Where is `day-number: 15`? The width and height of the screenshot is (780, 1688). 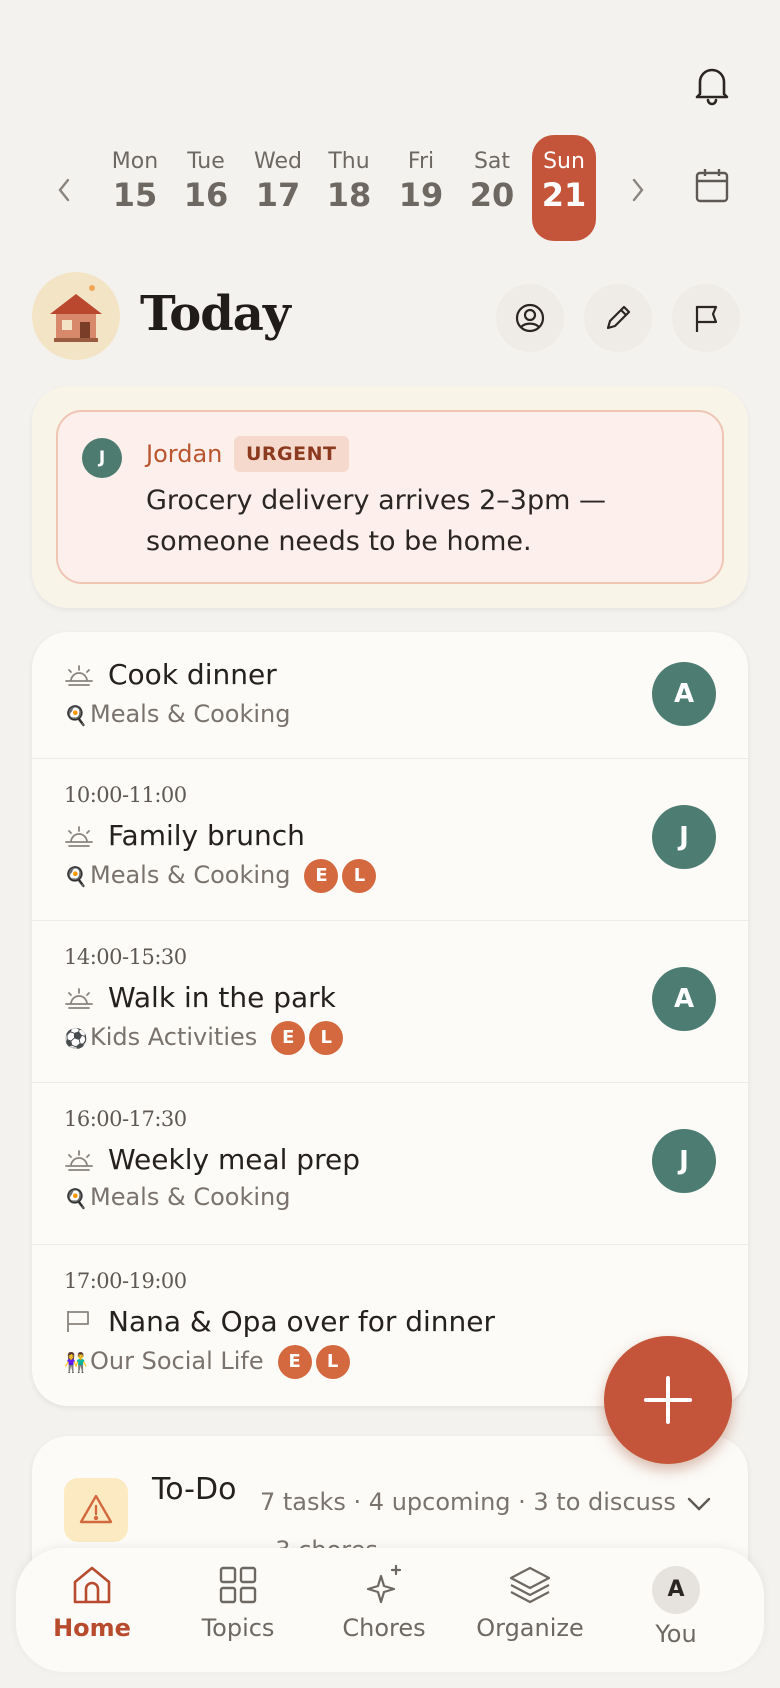
day-number: 15 is located at coordinates (135, 195).